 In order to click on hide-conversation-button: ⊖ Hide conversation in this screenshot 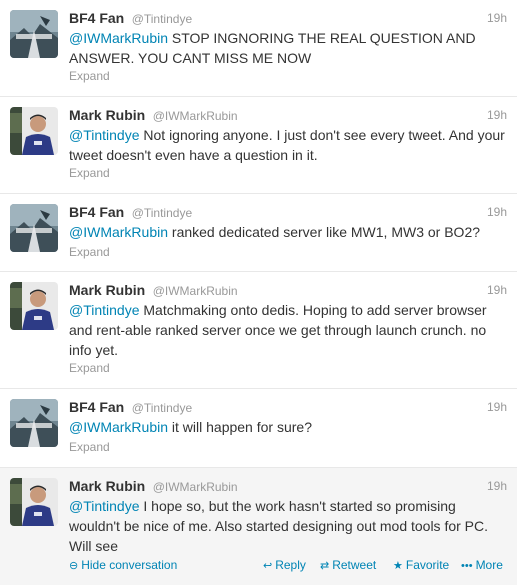, I will do `click(123, 565)`.